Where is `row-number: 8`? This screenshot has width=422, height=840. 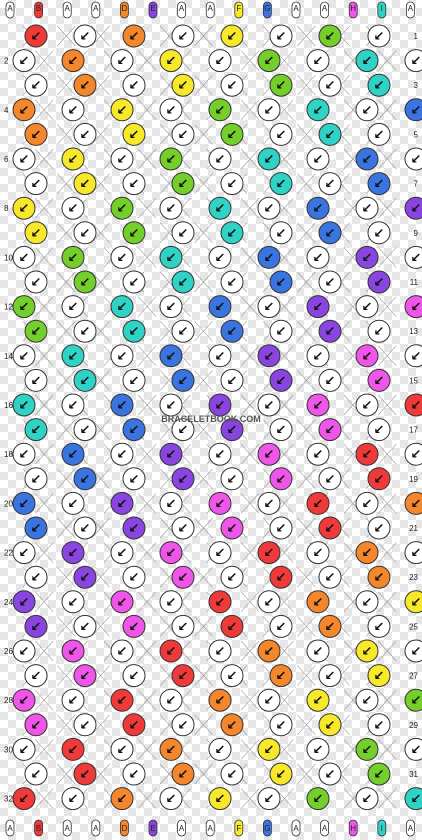 row-number: 8 is located at coordinates (6, 208).